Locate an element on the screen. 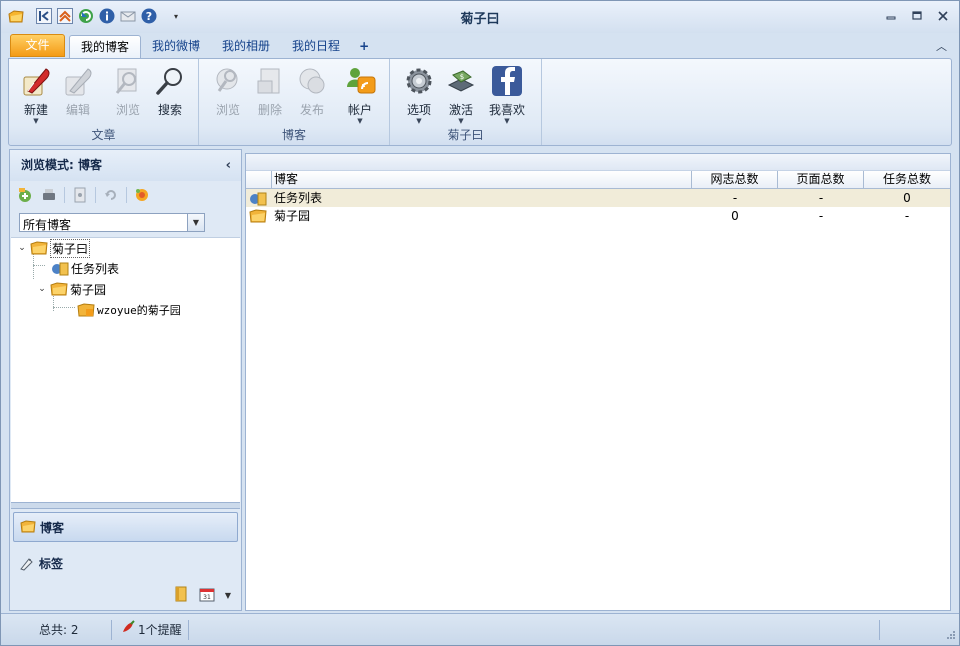 The image size is (960, 646). browse-post-label: 浏览 is located at coordinates (127, 110).